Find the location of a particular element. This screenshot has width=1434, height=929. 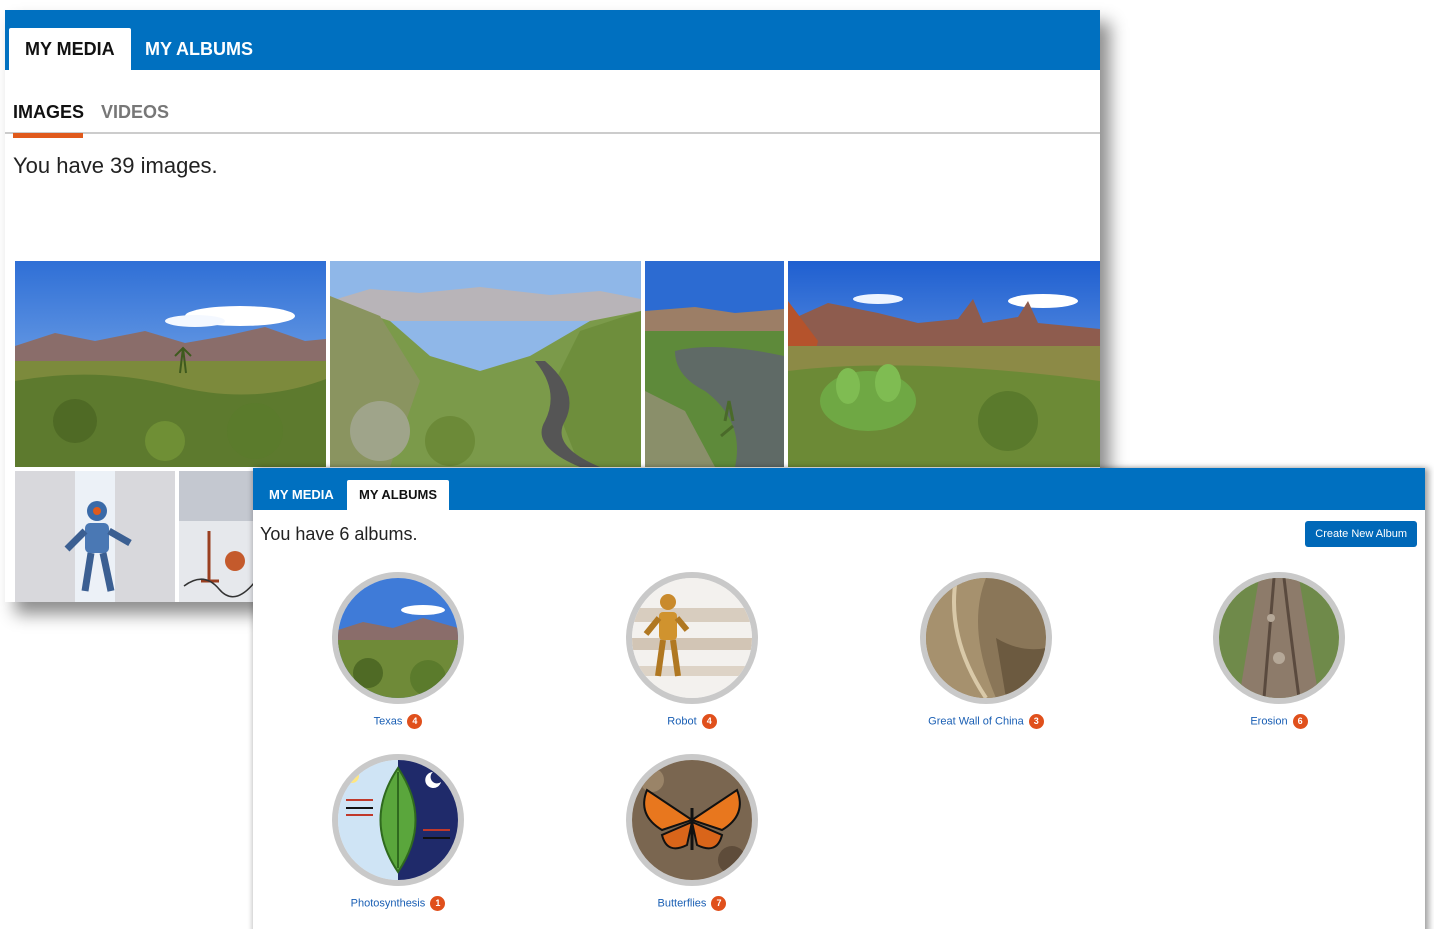

image-thumbnail-robot-figure is located at coordinates (95, 536).